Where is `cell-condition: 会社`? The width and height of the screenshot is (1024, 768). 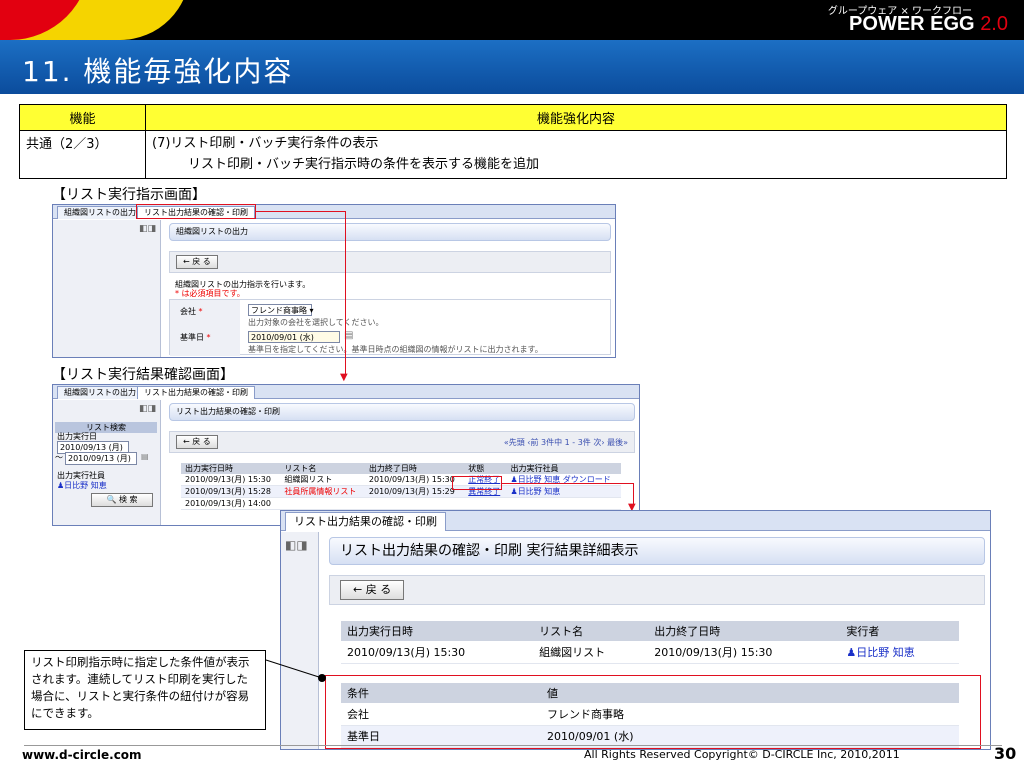
cell-condition: 会社 is located at coordinates (441, 714).